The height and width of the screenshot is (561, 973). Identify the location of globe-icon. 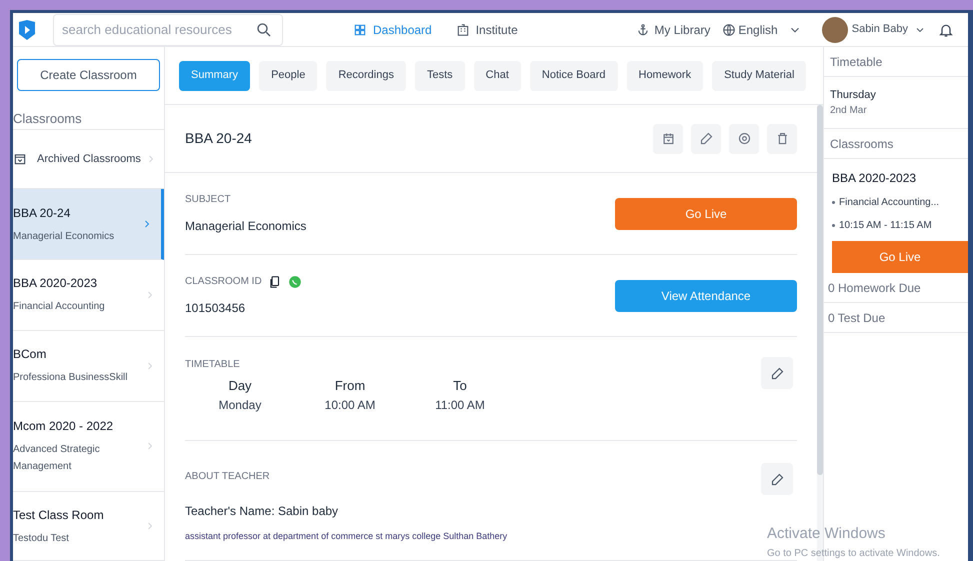
(729, 29).